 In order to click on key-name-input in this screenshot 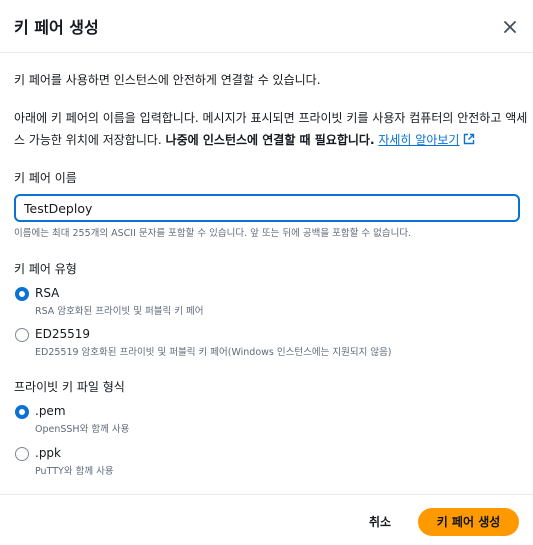, I will do `click(267, 208)`.